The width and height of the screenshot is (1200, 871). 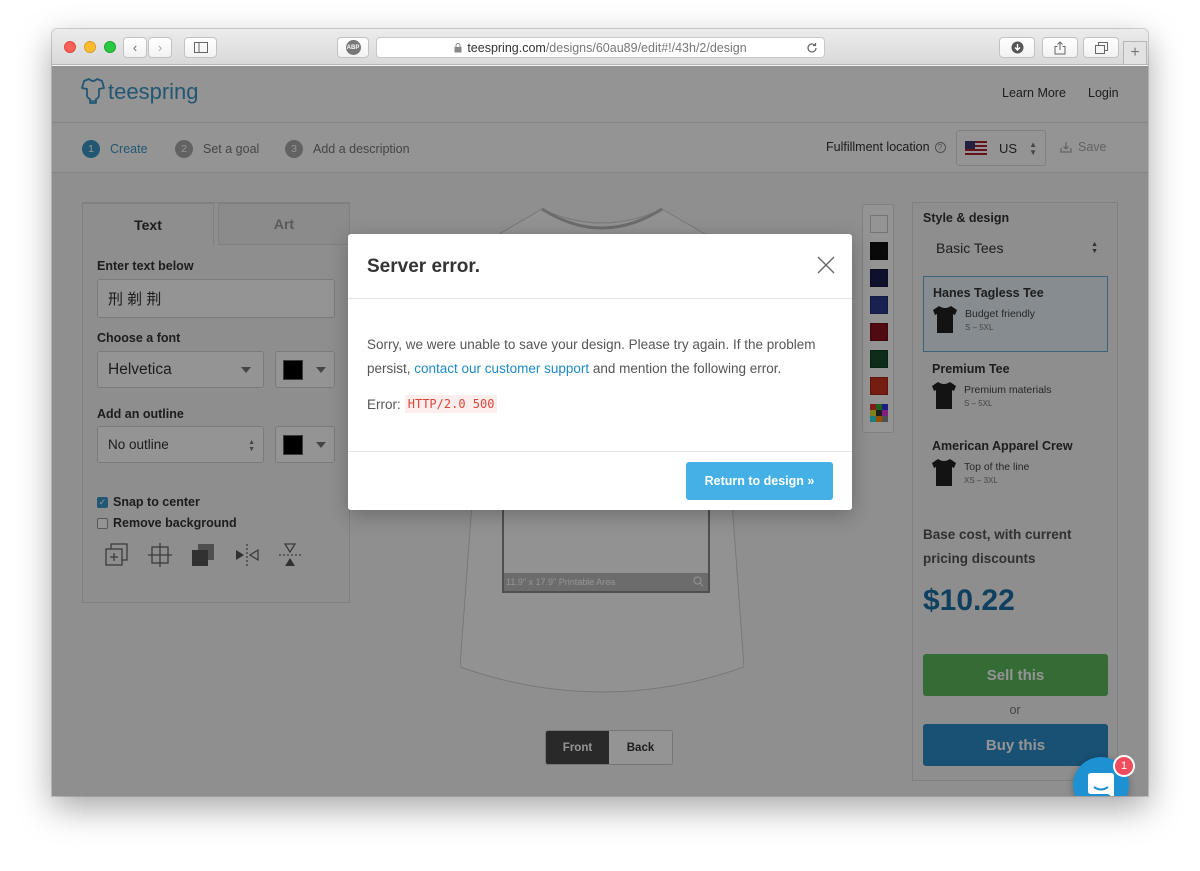 What do you see at coordinates (600, 266) in the screenshot?
I see `dialog-header: Server error.` at bounding box center [600, 266].